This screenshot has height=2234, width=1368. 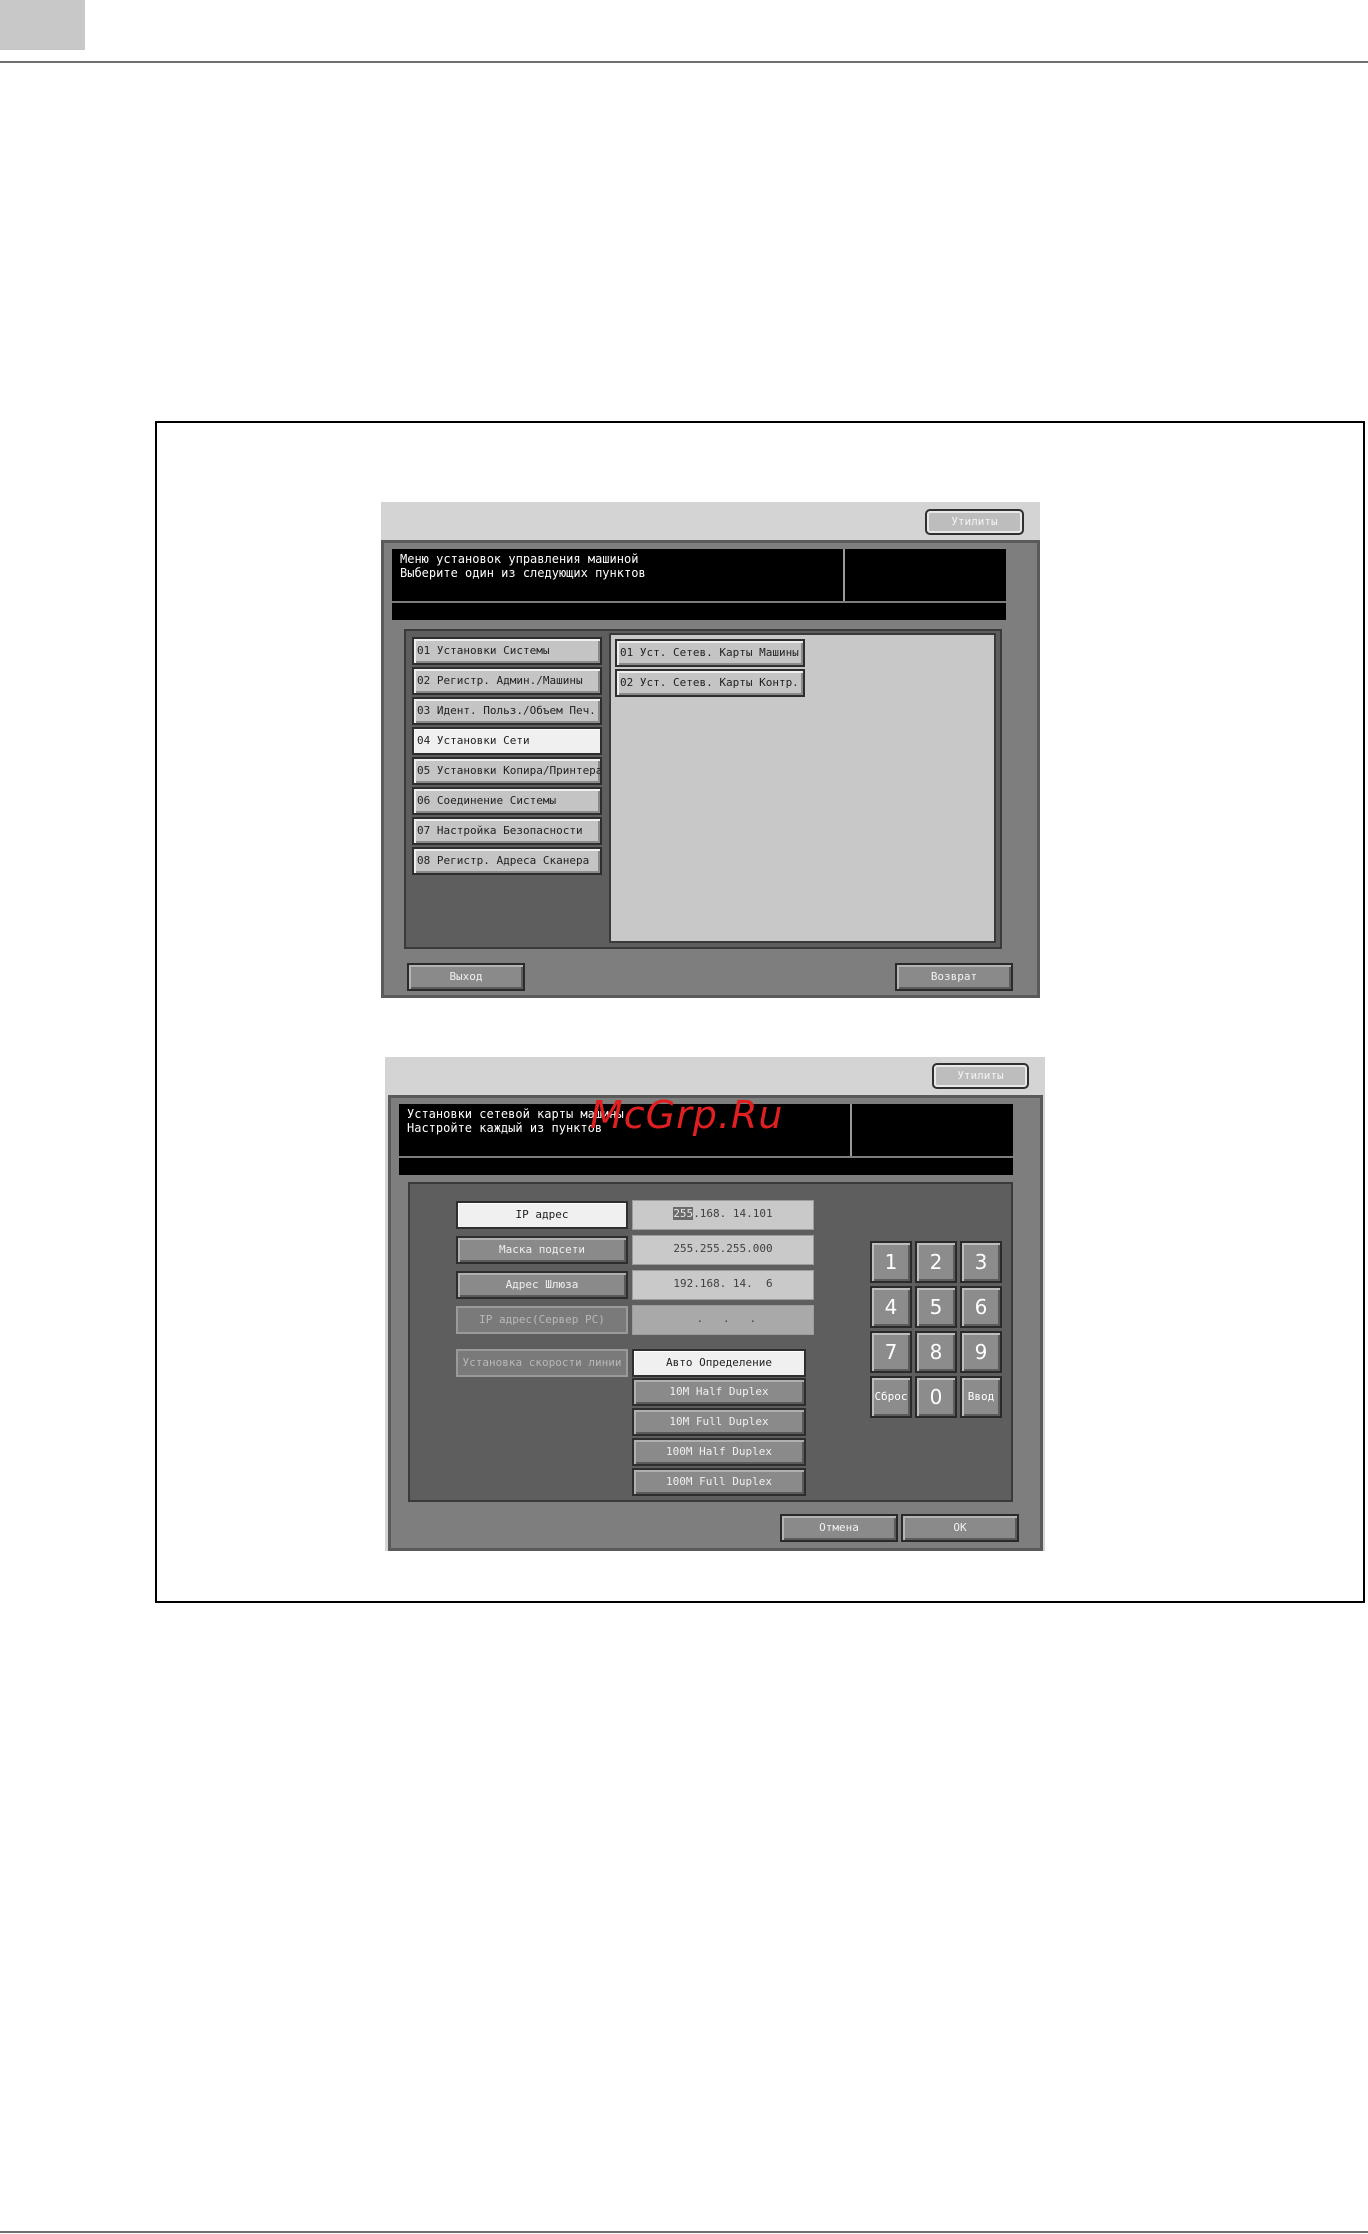 I want to click on message-line-2: Выберите один из следующих пунктов, so click(x=523, y=573).